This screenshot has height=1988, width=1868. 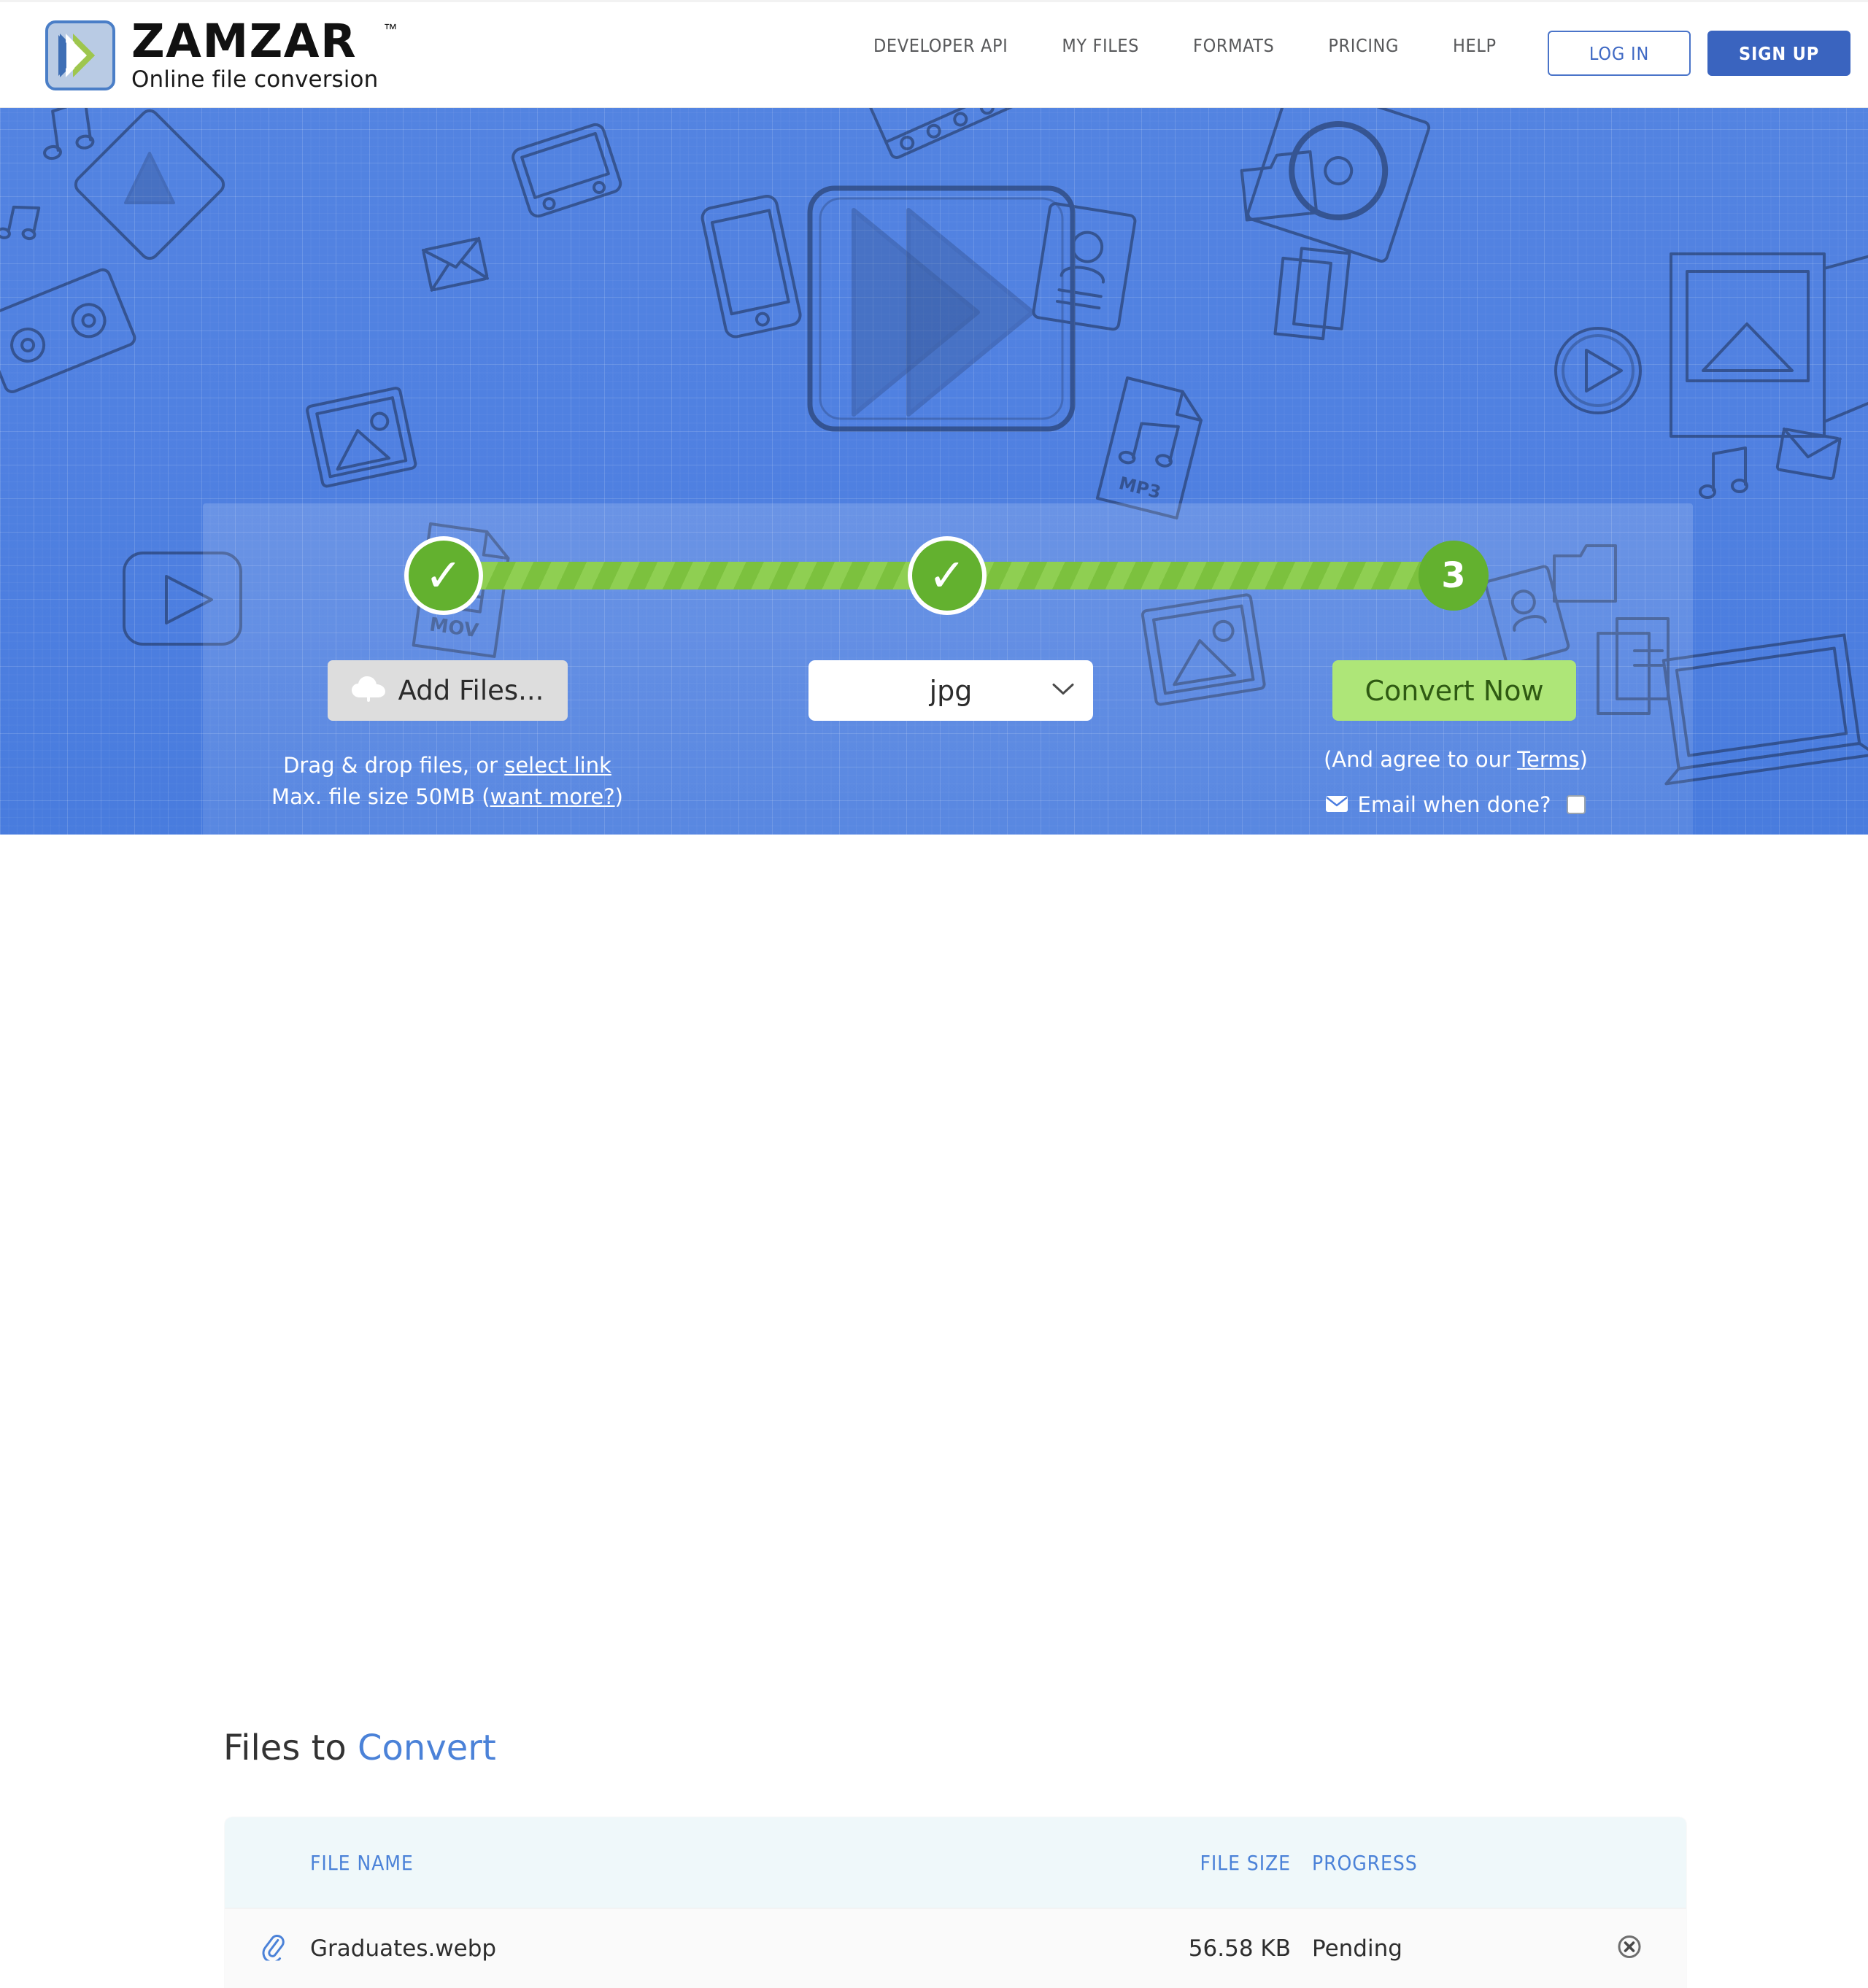 I want to click on logo-text: ZAMZAR ™ Online file conversion, so click(x=264, y=54).